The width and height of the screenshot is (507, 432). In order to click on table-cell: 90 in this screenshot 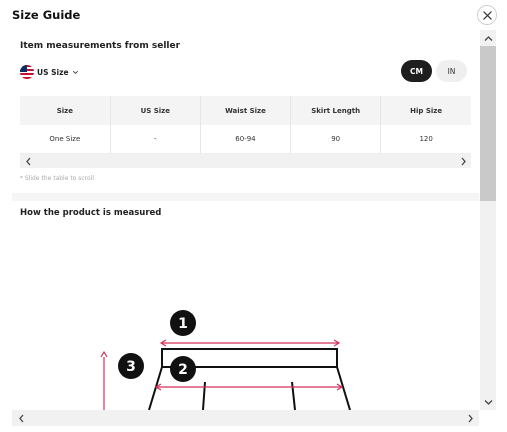, I will do `click(336, 139)`.